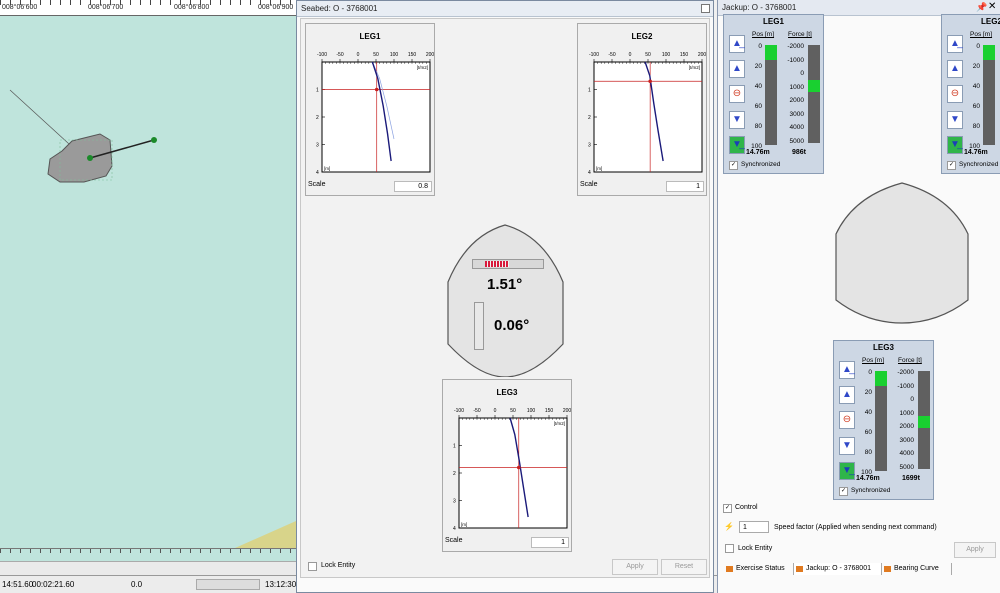  What do you see at coordinates (317, 146) in the screenshot?
I see `y-tick-label: 3` at bounding box center [317, 146].